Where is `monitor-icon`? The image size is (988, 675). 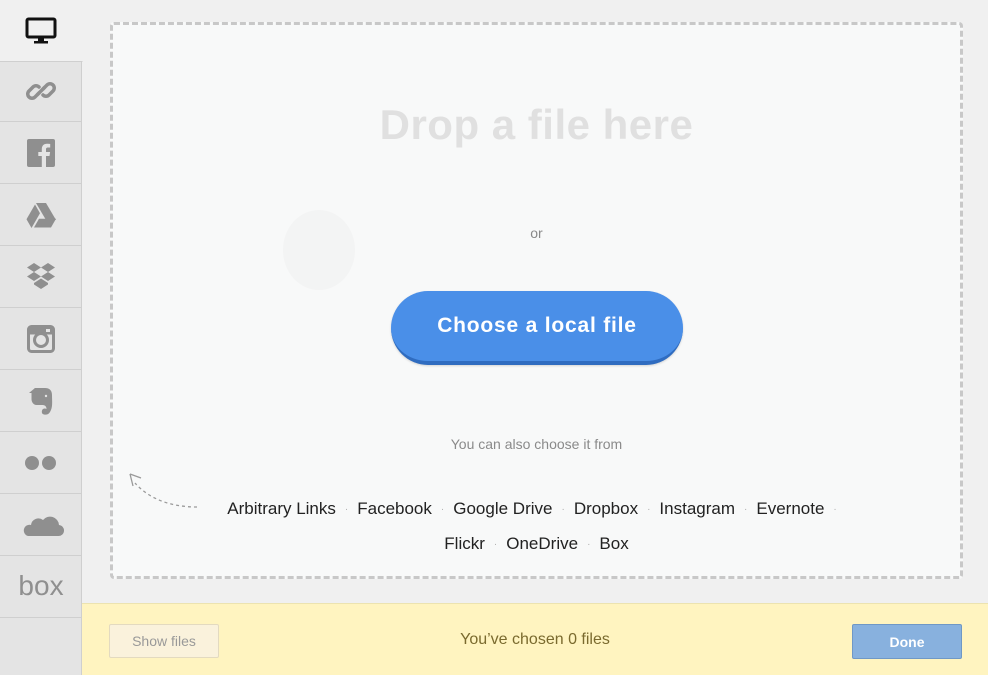
monitor-icon is located at coordinates (41, 30).